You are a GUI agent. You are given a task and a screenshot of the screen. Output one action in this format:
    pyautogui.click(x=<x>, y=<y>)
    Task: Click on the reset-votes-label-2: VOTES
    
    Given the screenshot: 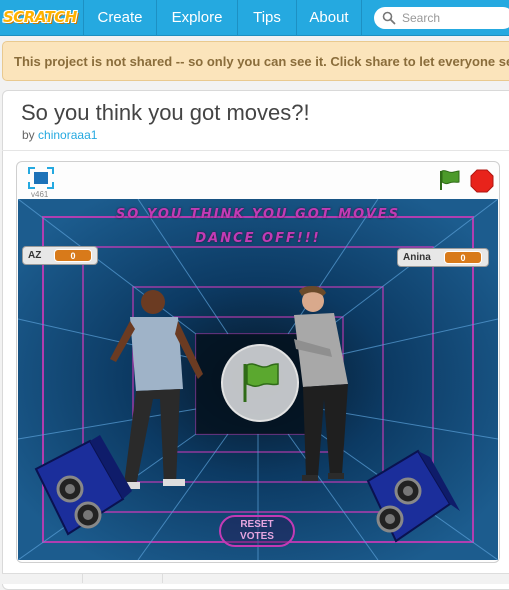 What is the action you would take?
    pyautogui.click(x=257, y=536)
    